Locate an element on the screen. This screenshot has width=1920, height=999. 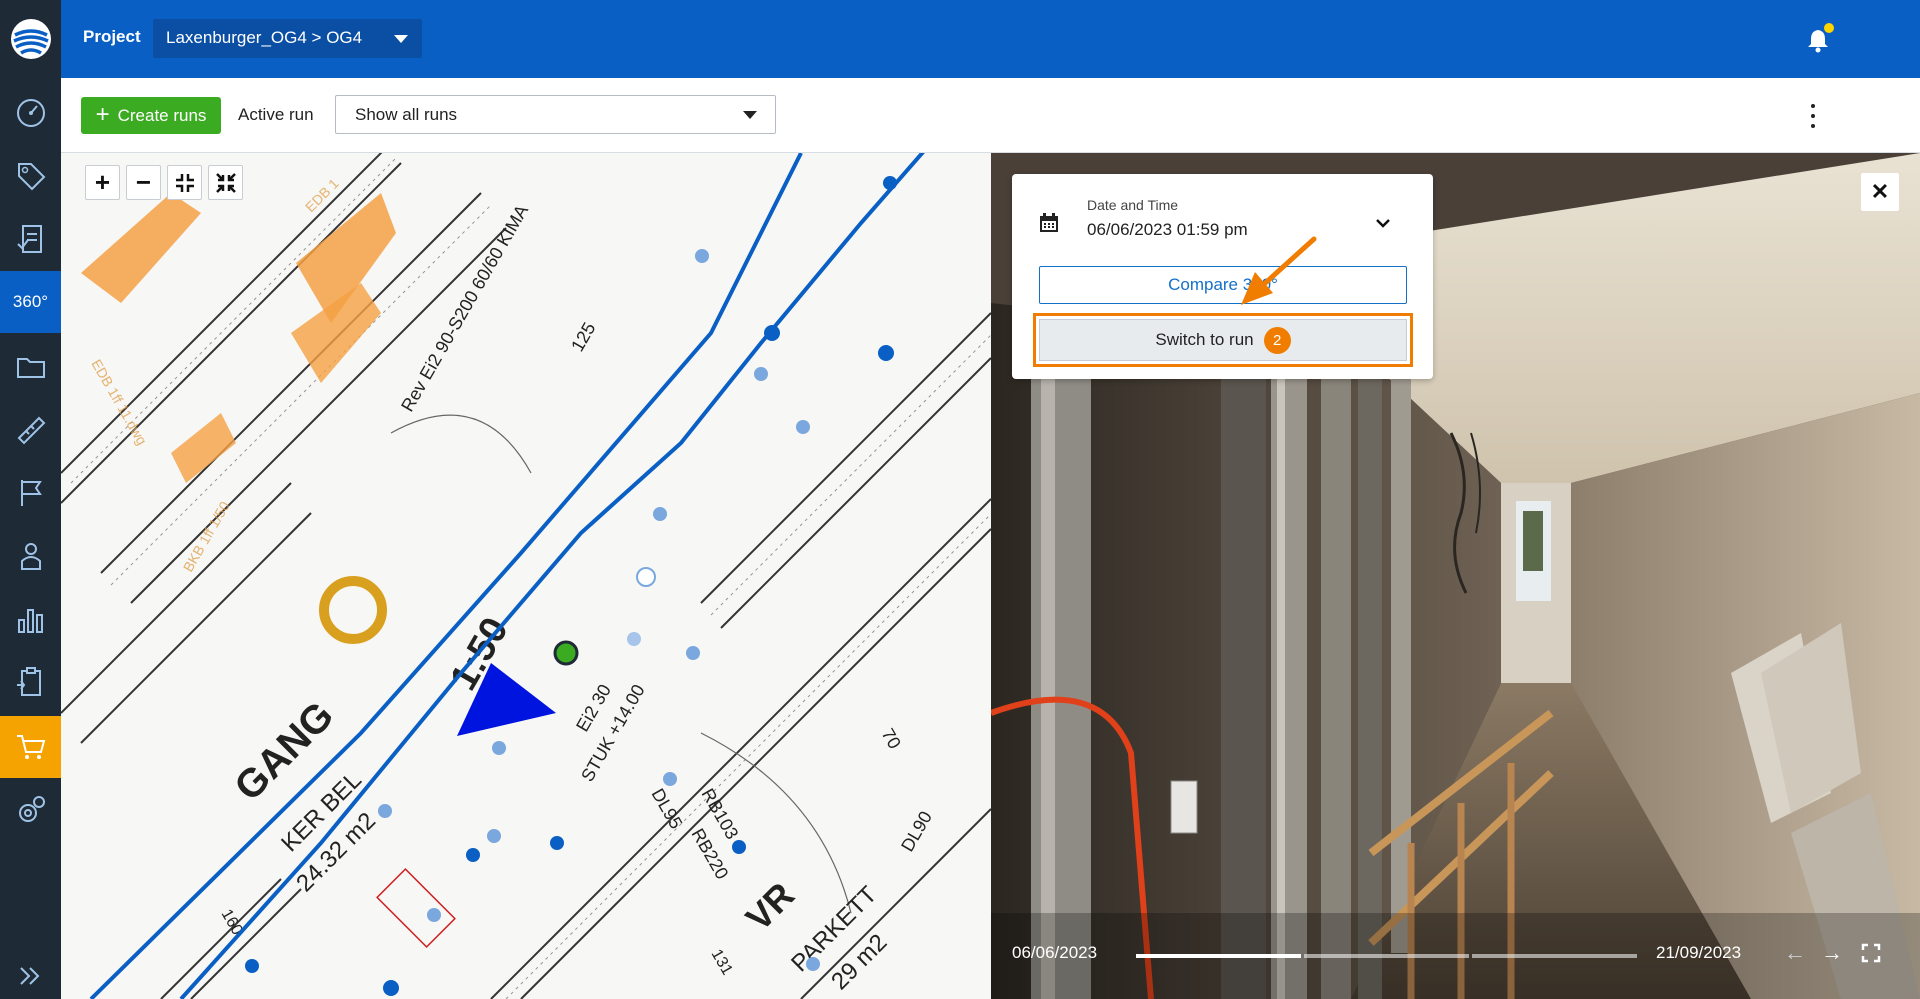
timeline: 06/06/2023 21/09/2023 ← → is located at coordinates (1455, 966).